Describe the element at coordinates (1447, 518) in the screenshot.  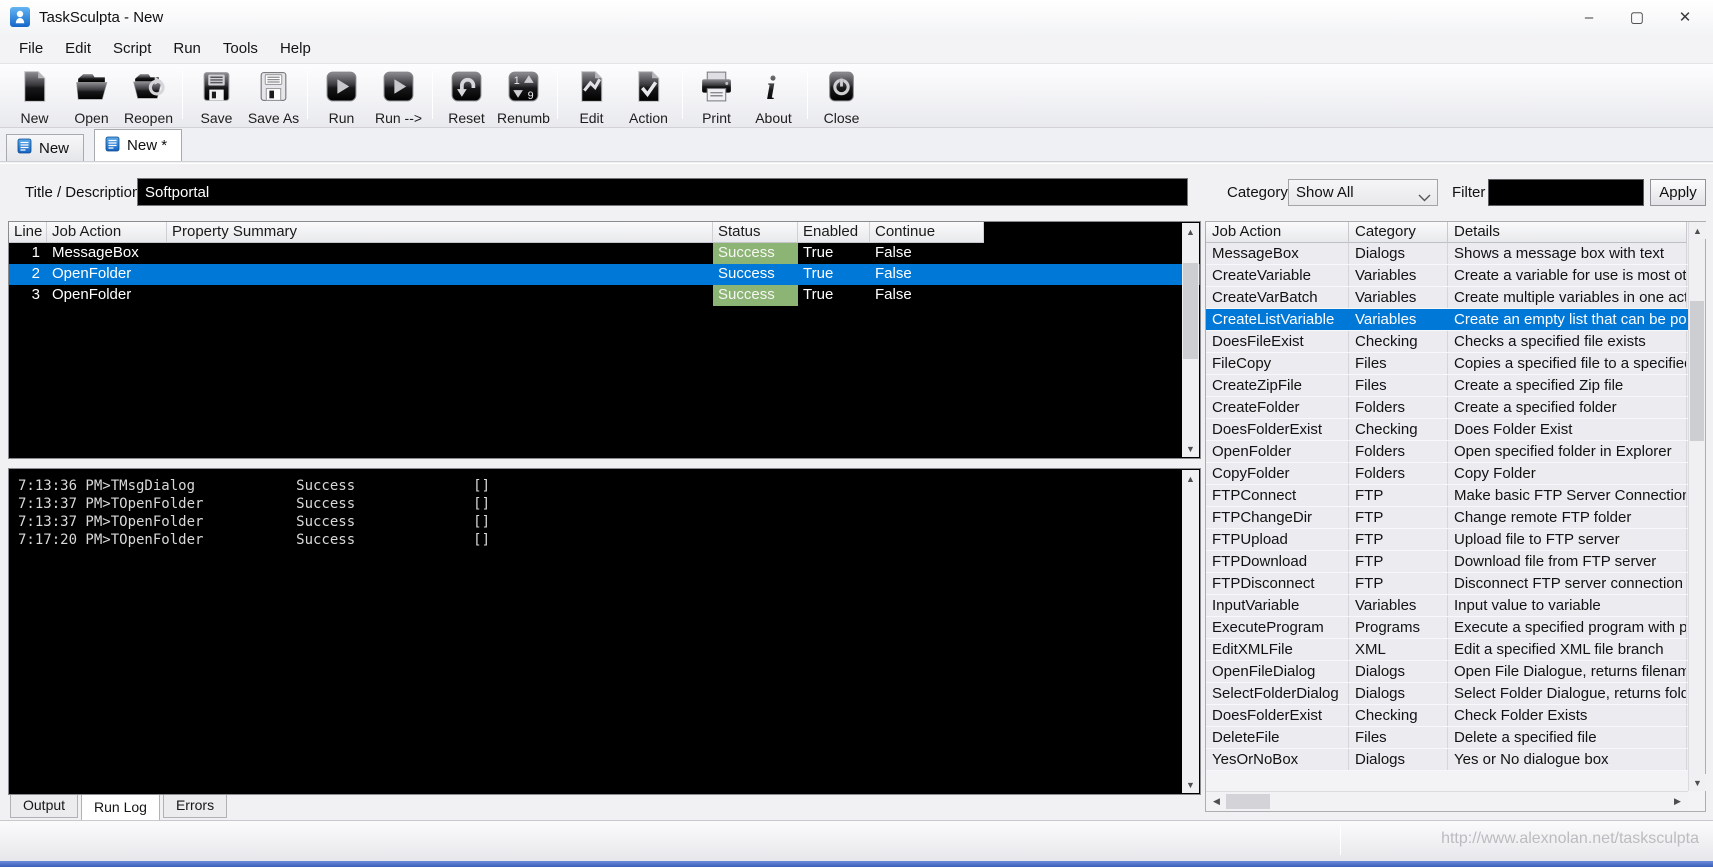
I see `catalog-row: FTPChangeDir FTP Change remote FTP folder` at that location.